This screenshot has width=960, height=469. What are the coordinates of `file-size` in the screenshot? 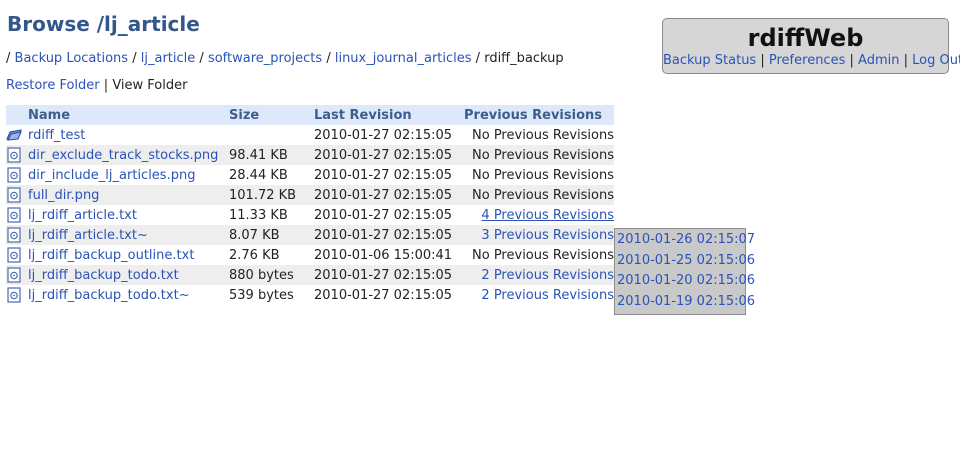 It's located at (271, 135).